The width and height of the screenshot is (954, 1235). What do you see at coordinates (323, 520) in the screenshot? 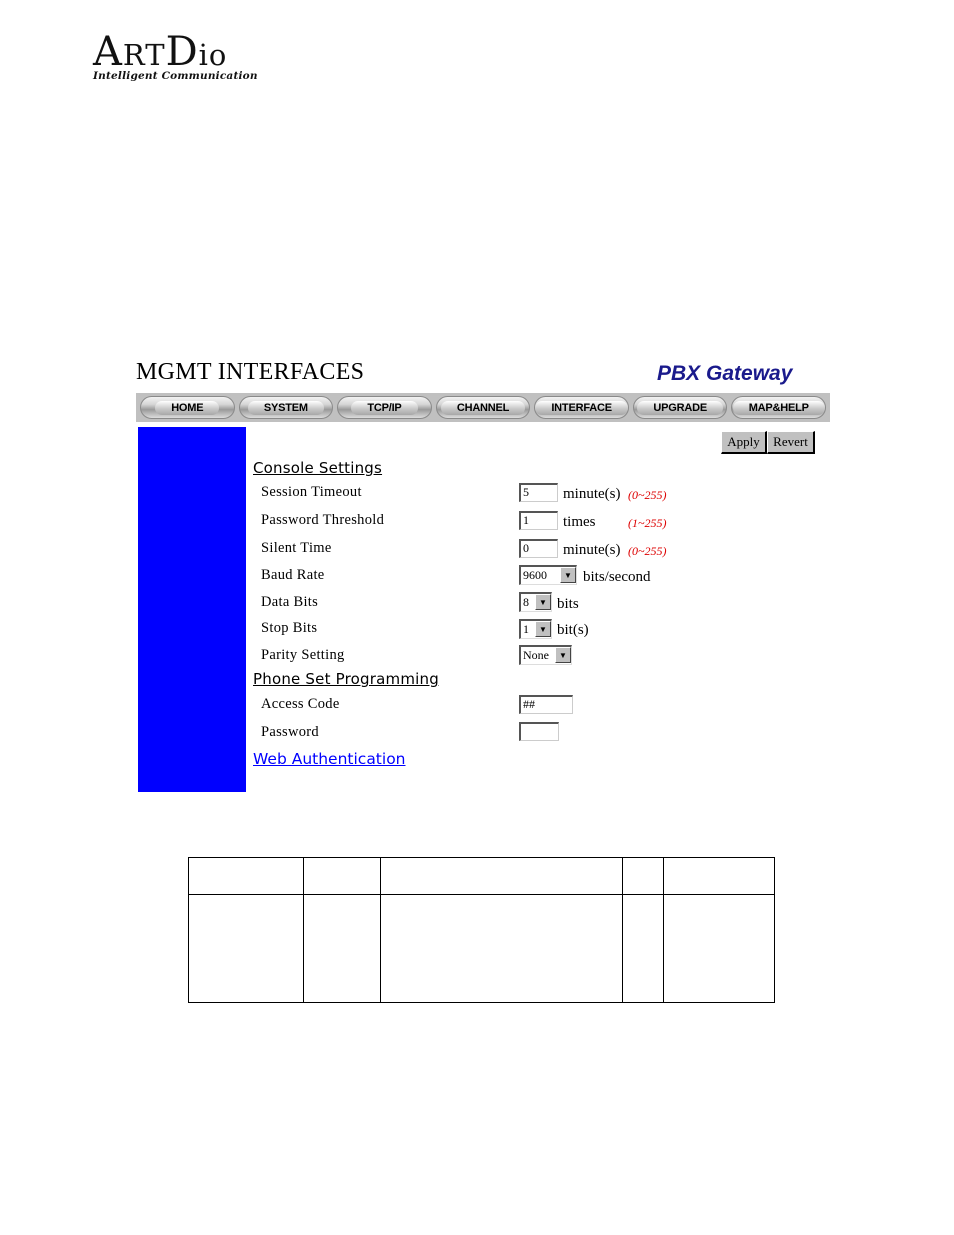
I see `password-threshold-label: Password Threshold` at bounding box center [323, 520].